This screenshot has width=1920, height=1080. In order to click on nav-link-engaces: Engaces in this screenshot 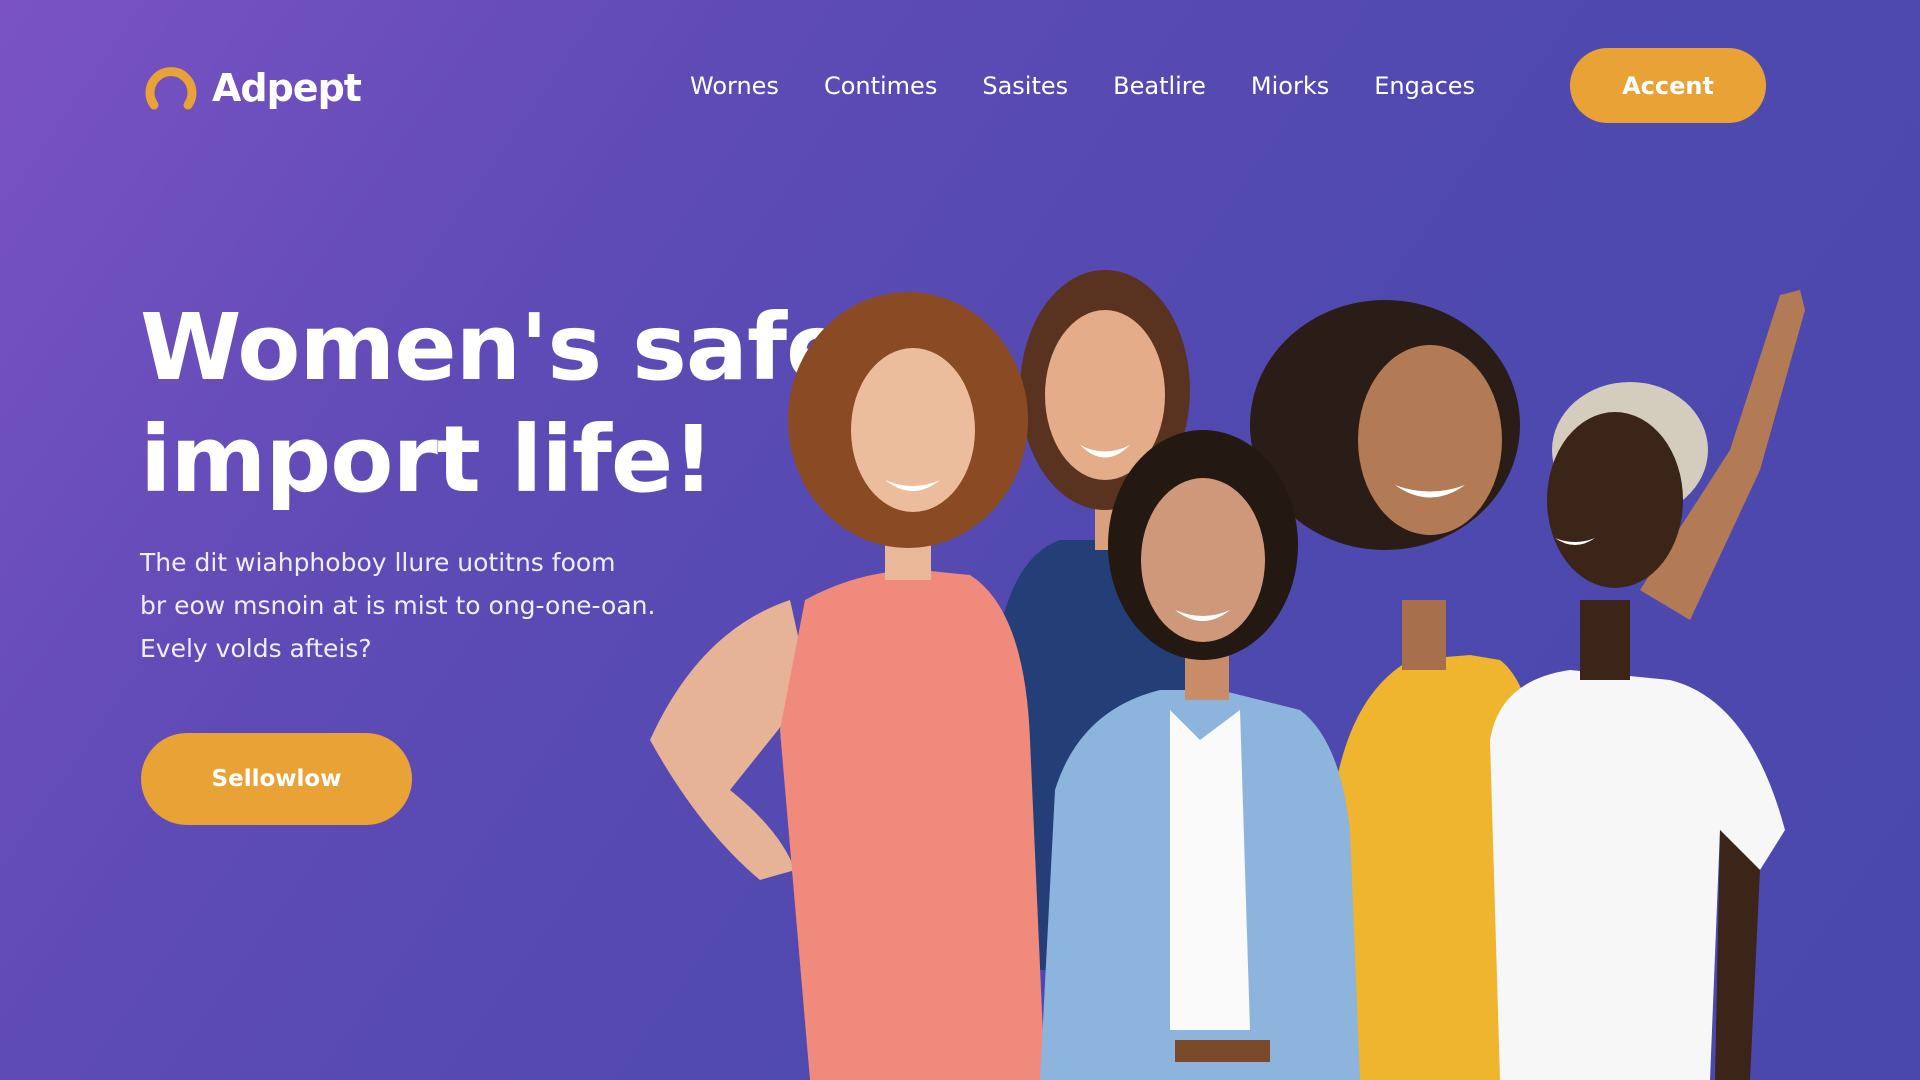, I will do `click(1424, 86)`.